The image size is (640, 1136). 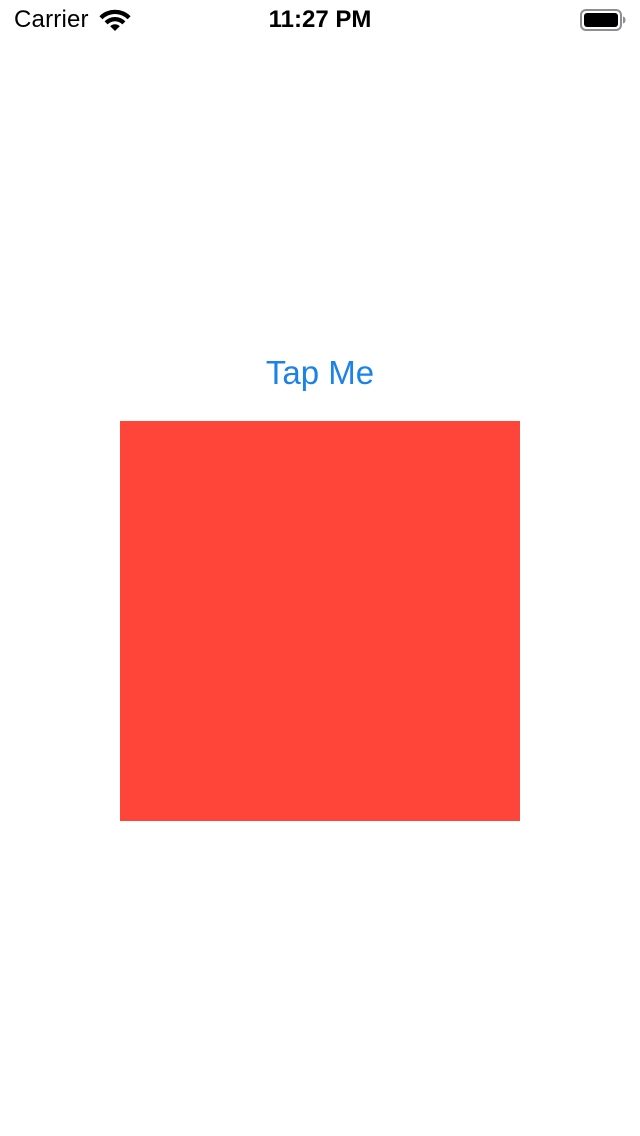 I want to click on status-time: 11:27 PM, so click(x=320, y=19).